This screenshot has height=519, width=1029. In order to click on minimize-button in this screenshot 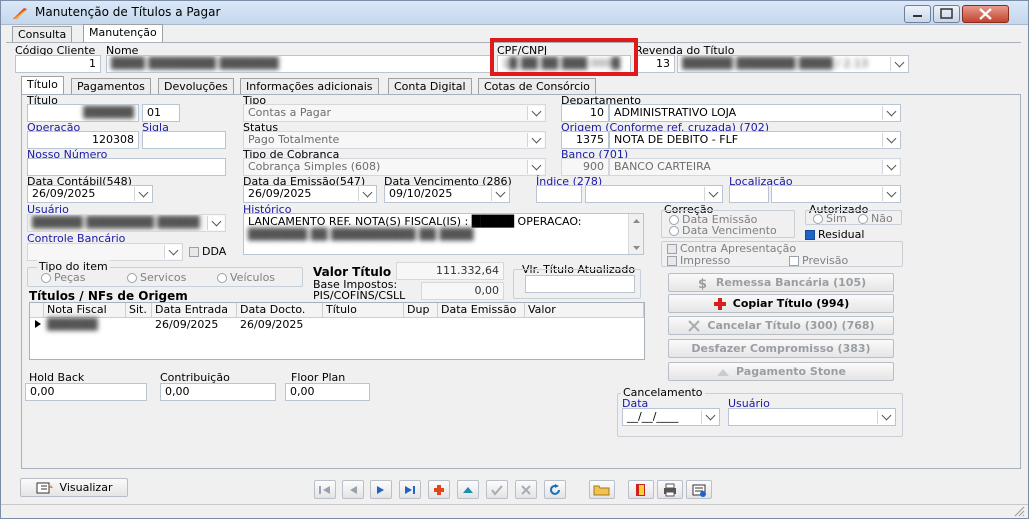, I will do `click(917, 14)`.